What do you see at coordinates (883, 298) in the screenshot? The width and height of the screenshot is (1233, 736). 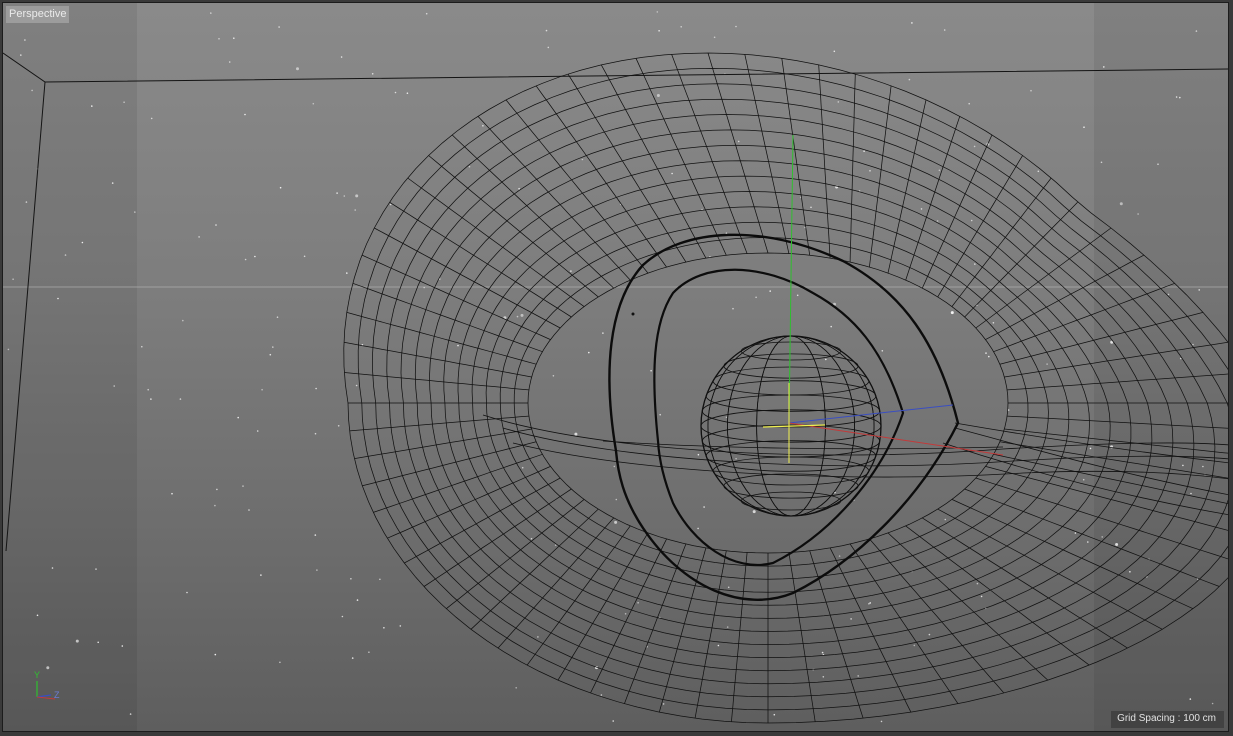 I see `object-axis-handles` at bounding box center [883, 298].